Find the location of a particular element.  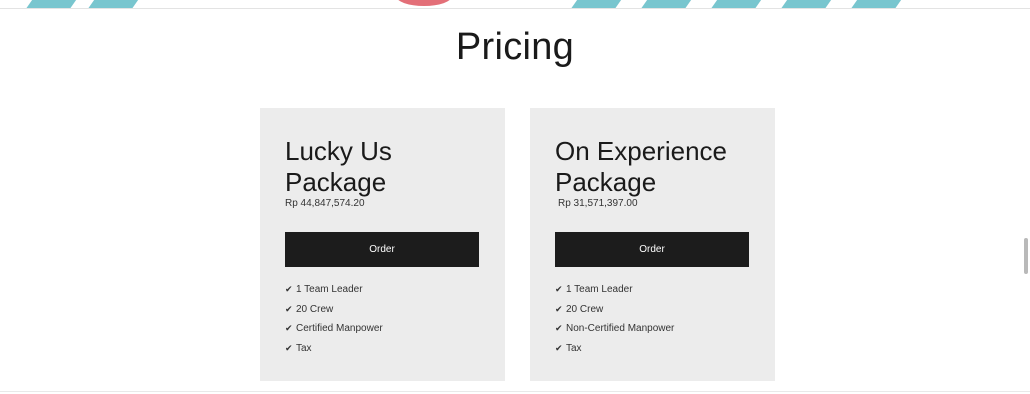

package-name-line: Lucky Us is located at coordinates (338, 151).